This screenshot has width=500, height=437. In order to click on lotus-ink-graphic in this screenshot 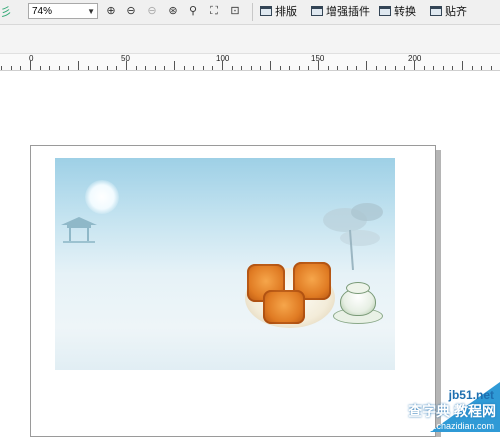, I will do `click(353, 236)`.